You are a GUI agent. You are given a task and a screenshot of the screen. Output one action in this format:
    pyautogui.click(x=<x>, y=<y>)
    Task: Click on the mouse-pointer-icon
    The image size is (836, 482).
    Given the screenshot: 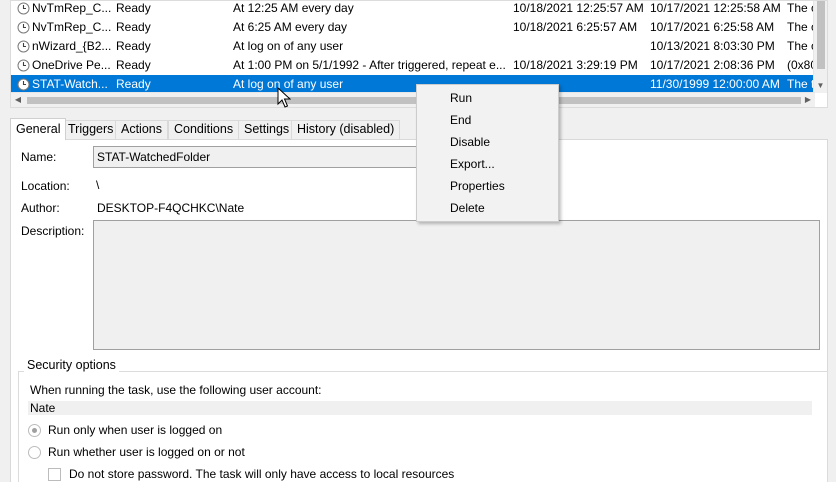 What is the action you would take?
    pyautogui.click(x=284, y=97)
    